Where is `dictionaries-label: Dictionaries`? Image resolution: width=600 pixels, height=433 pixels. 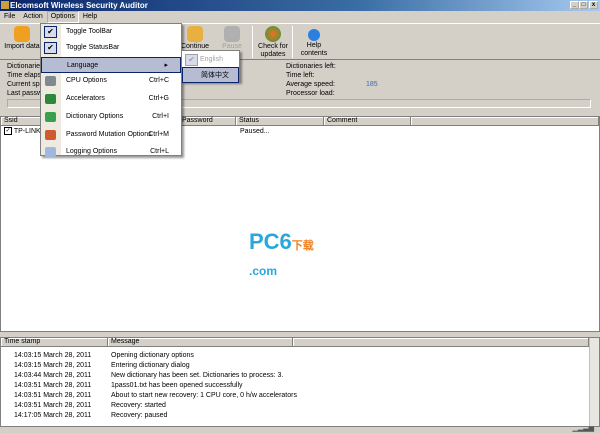 dictionaries-label: Dictionaries is located at coordinates (25, 66).